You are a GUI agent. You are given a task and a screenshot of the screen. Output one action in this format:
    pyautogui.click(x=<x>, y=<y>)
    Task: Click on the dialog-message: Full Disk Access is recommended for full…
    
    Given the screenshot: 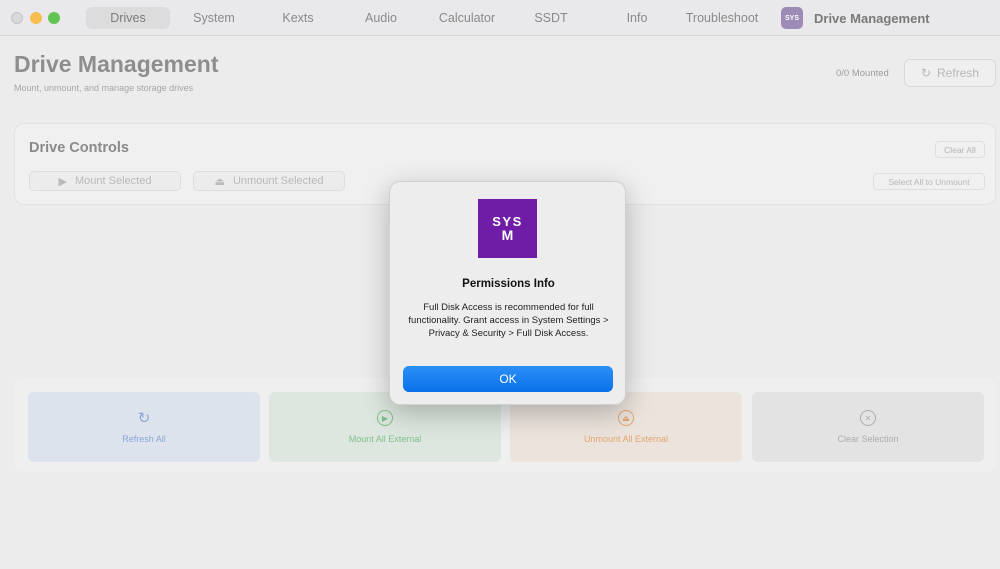 What is the action you would take?
    pyautogui.click(x=508, y=320)
    